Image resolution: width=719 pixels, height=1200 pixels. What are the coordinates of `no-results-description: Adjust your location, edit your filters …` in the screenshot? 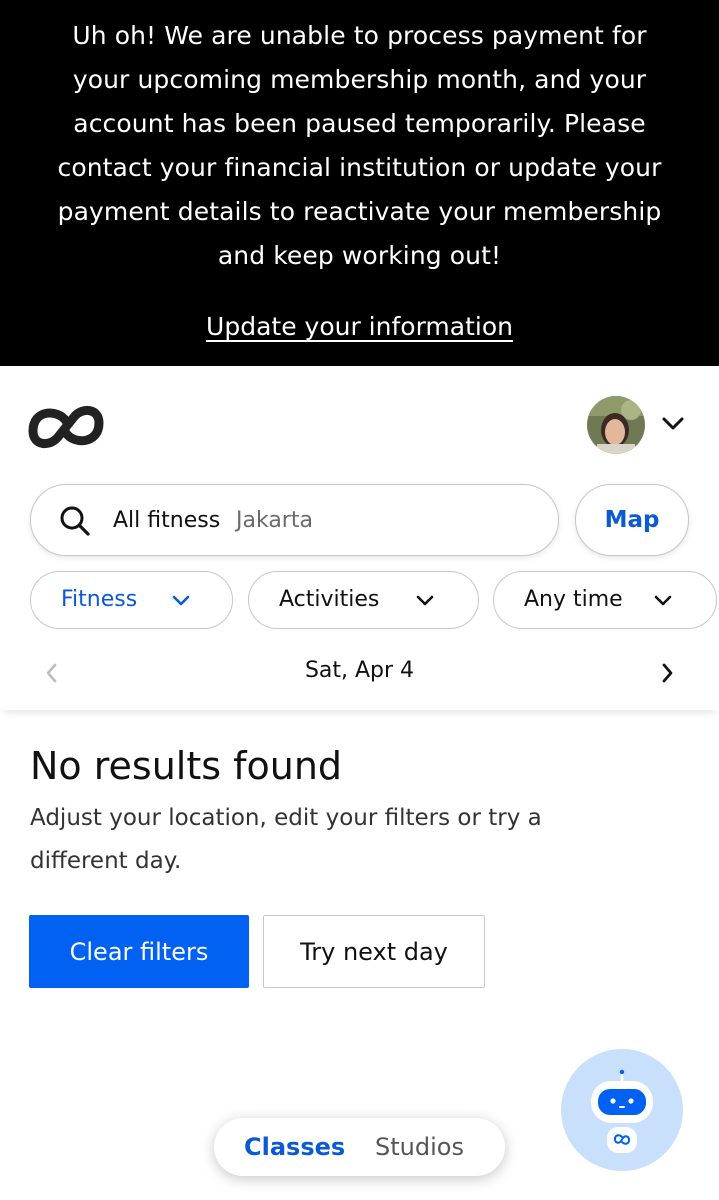 It's located at (286, 839).